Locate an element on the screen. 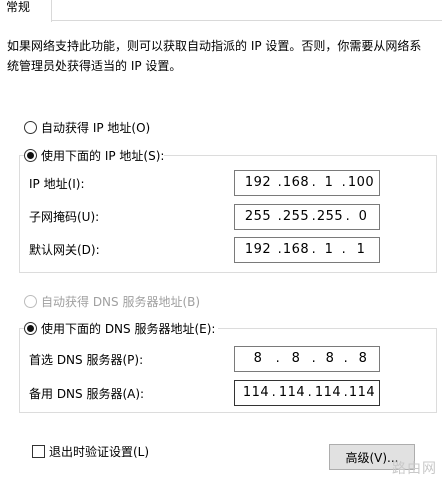 The width and height of the screenshot is (442, 481). alternate-dns-octet-3: 114 is located at coordinates (328, 392).